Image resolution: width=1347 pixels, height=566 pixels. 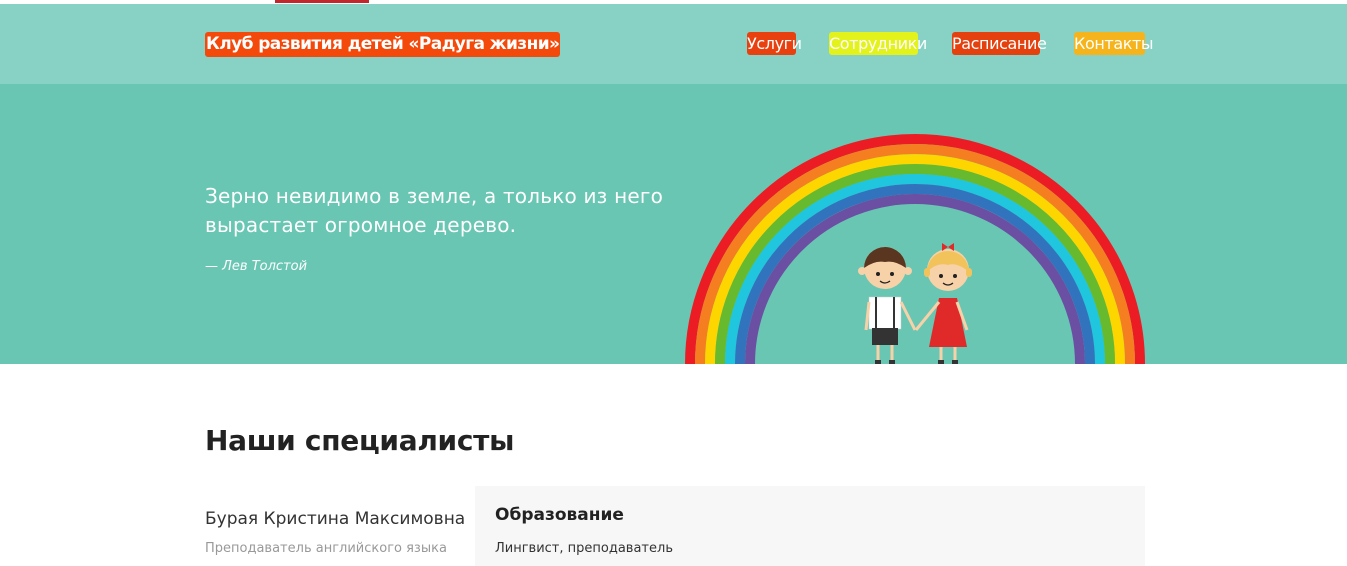 I want to click on rainbow-illustration, so click(x=915, y=249).